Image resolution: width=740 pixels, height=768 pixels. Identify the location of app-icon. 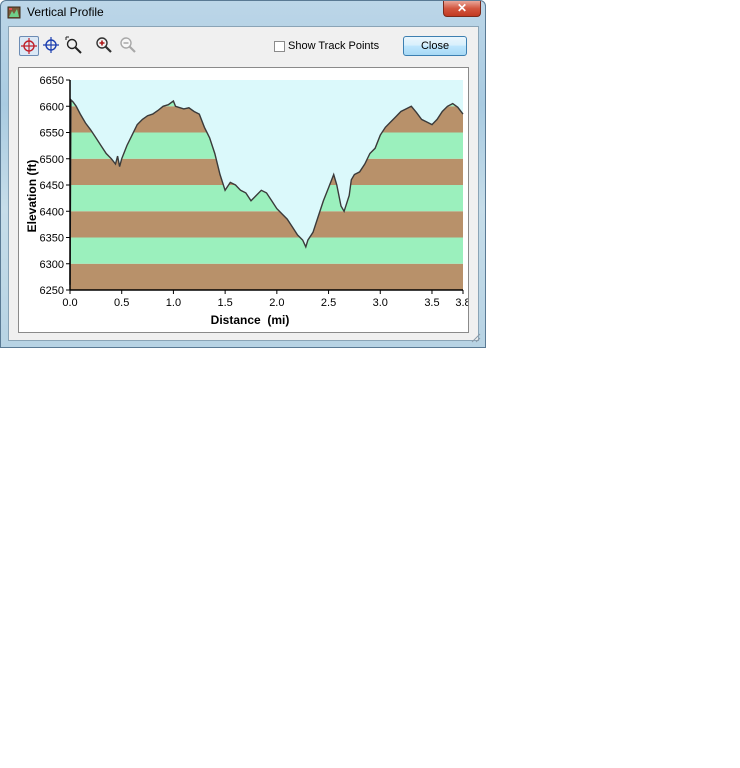
(14, 12).